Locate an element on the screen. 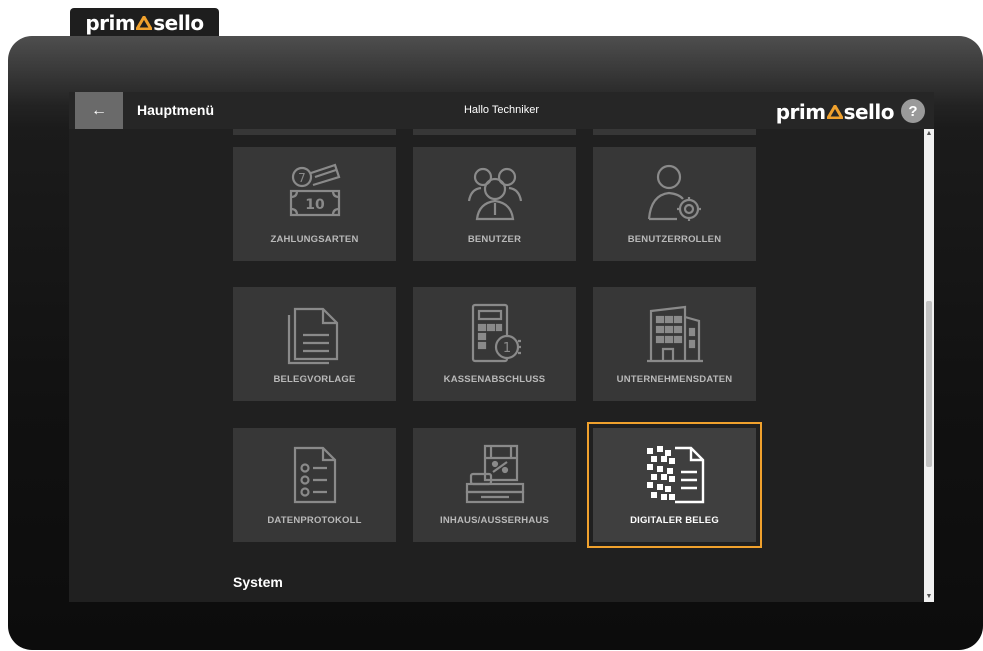 This screenshot has height=651, width=983. tile-label: UNTERNEHMENSDATEN is located at coordinates (674, 379).